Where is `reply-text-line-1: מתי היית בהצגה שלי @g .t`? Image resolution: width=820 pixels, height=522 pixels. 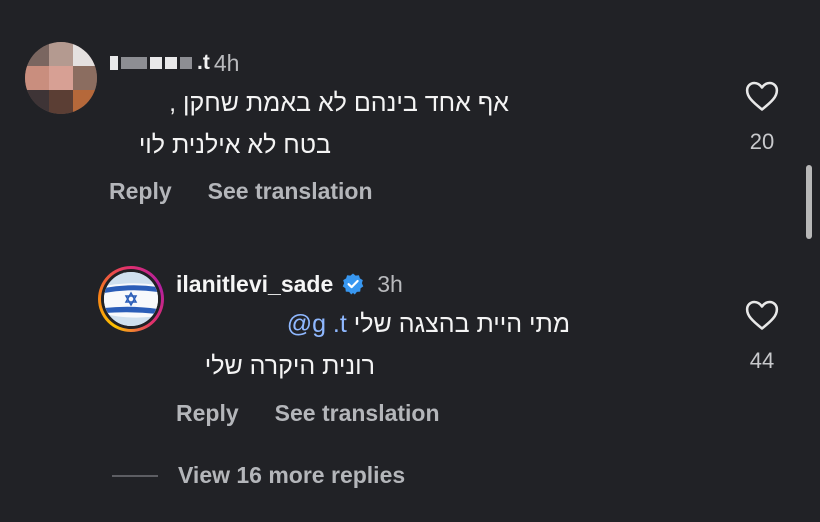
reply-text-line-1: מתי היית בהצגה שלי @g .t is located at coordinates (428, 324).